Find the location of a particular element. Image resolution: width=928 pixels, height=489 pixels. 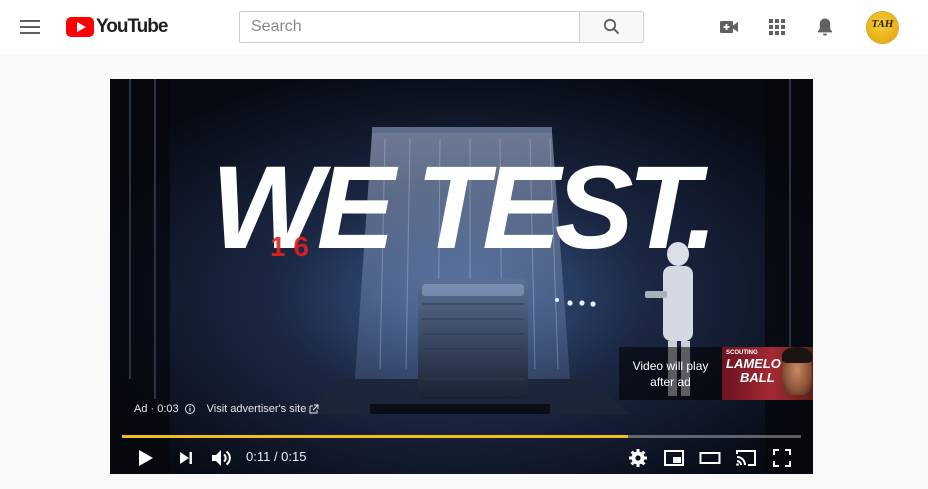

cast-button is located at coordinates (746, 458).